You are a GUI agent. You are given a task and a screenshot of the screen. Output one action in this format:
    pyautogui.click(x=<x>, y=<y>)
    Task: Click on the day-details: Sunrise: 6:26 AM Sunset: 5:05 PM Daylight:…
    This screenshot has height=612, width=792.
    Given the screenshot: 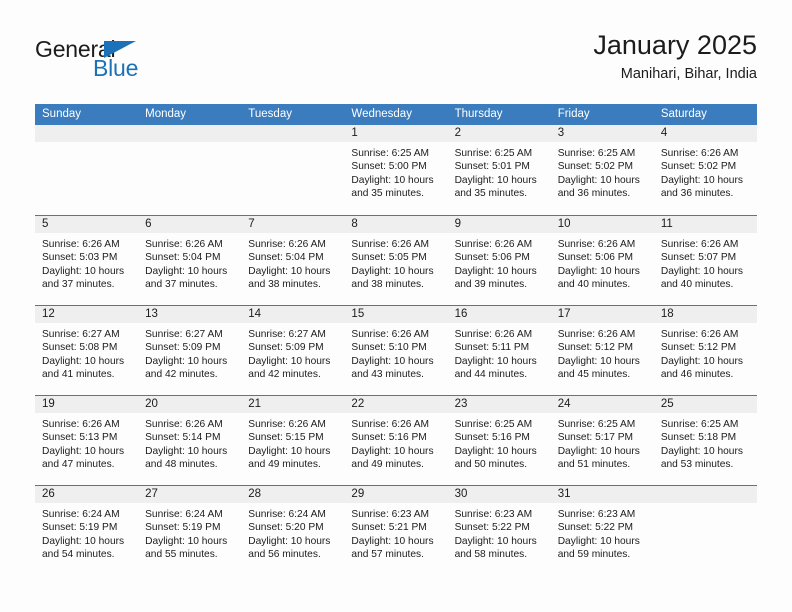 What is the action you would take?
    pyautogui.click(x=395, y=262)
    